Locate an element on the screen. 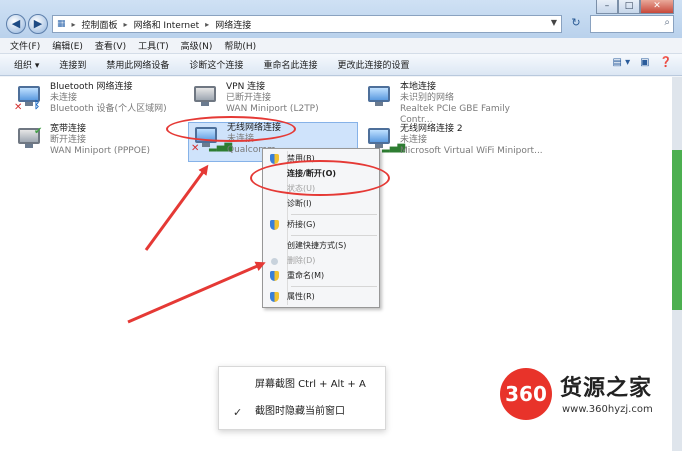 This screenshot has width=682, height=451. diagnose-button: 诊断这个连接 is located at coordinates (216, 64).